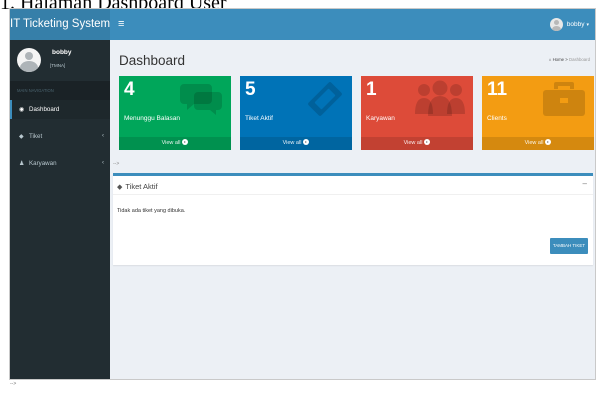  I want to click on users-icon: ♟, so click(22, 164).